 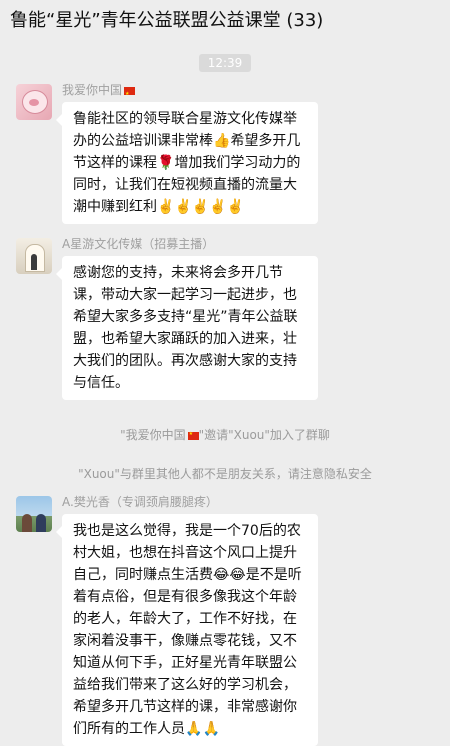 What do you see at coordinates (190, 92) in the screenshot?
I see `sender-name: 我爱你中国` at bounding box center [190, 92].